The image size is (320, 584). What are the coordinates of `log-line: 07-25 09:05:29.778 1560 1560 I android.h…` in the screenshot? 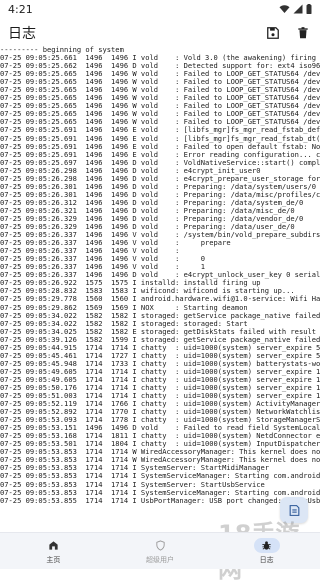 It's located at (160, 299).